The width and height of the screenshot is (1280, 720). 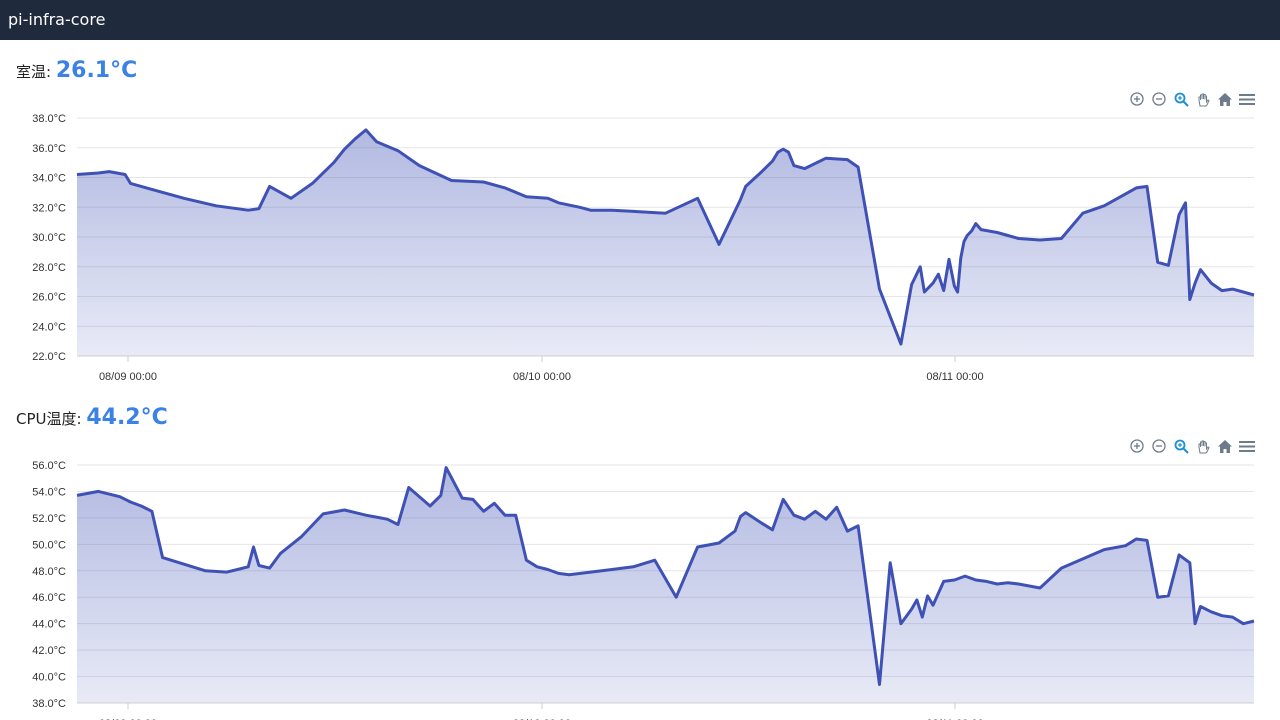 I want to click on y-tick-label: 26.0°C, so click(x=49, y=298).